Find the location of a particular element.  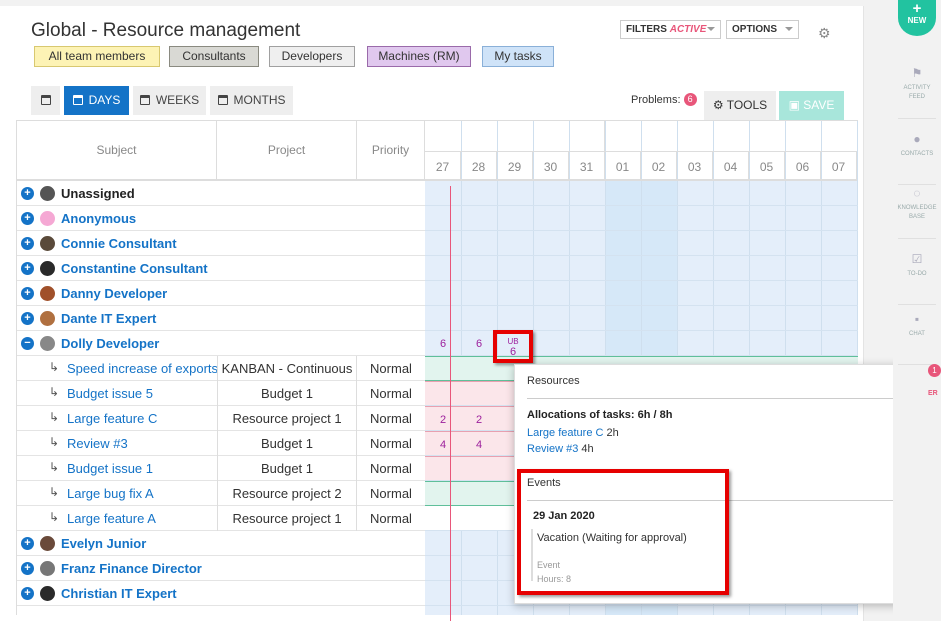

filters-state: ACTIVE is located at coordinates (688, 29).